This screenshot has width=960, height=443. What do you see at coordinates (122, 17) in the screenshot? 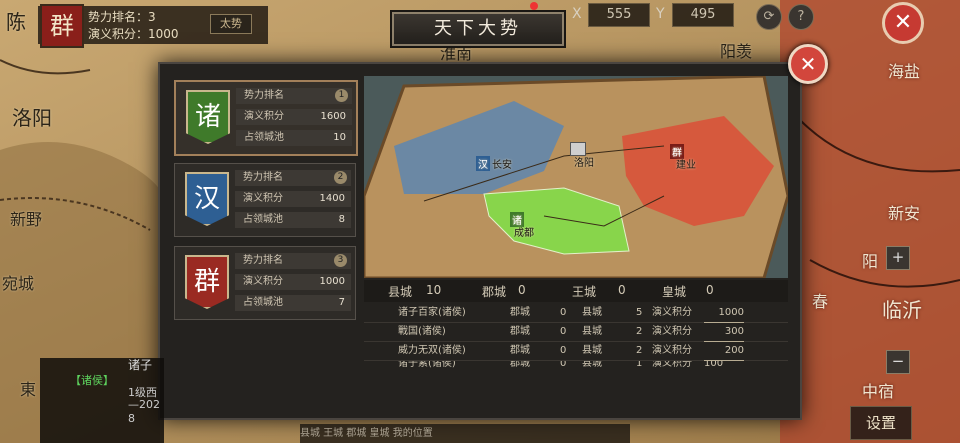
I see `faction-rank: 势力排名：3` at bounding box center [122, 17].